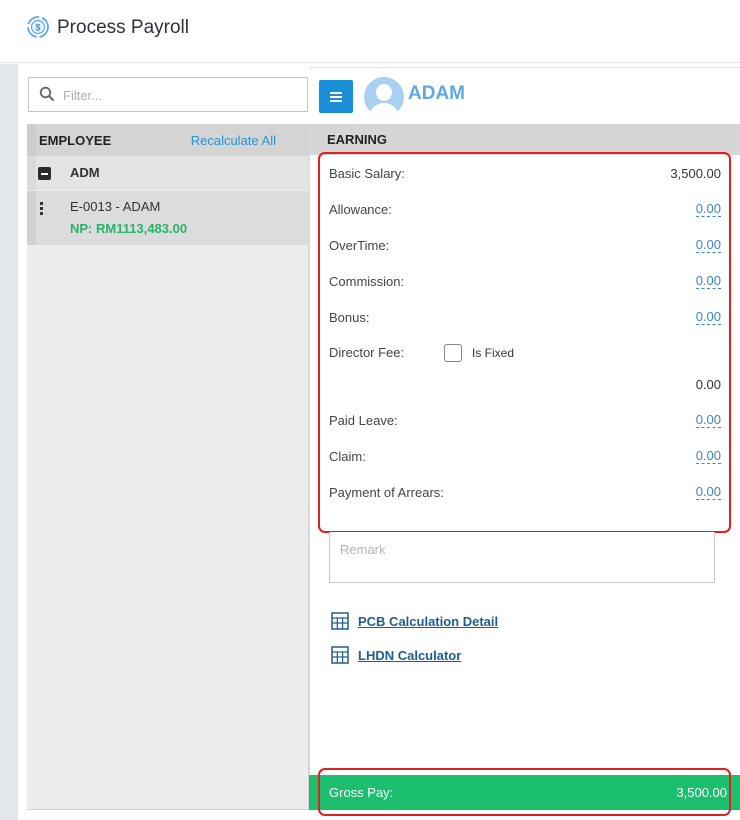  I want to click on is-fixed-checkbox, so click(453, 353).